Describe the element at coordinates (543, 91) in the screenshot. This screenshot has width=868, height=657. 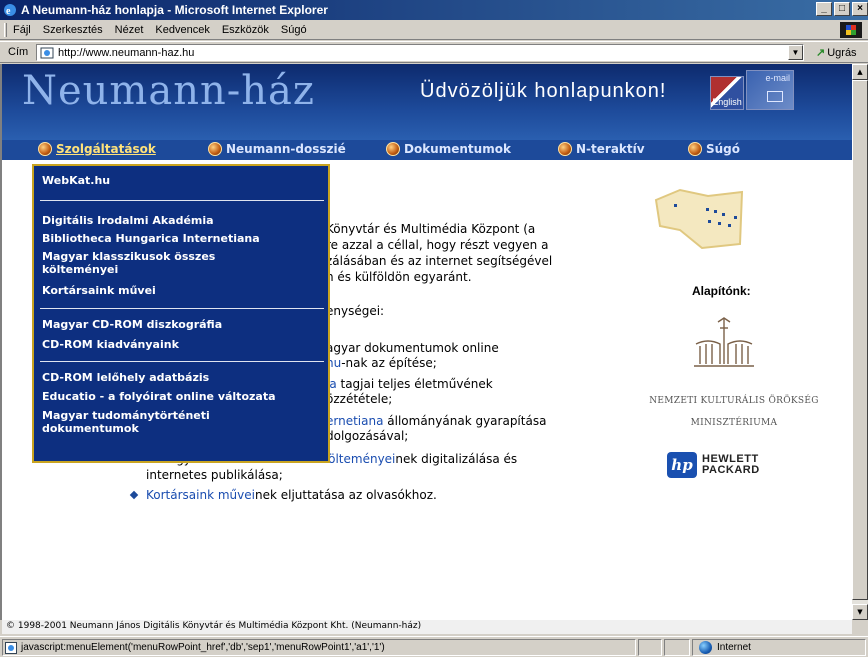
I see `welcome-text: Üdvözöljük honlapunkon!` at that location.